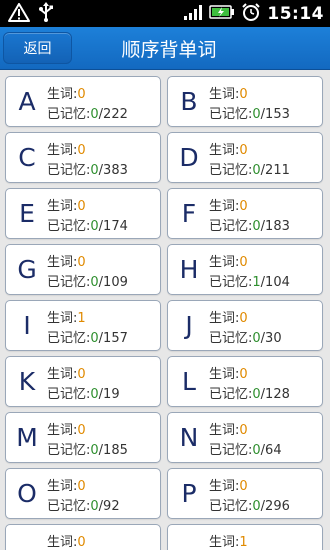  What do you see at coordinates (87, 448) in the screenshot?
I see `memorized-line: 已记忆:0/185` at bounding box center [87, 448].